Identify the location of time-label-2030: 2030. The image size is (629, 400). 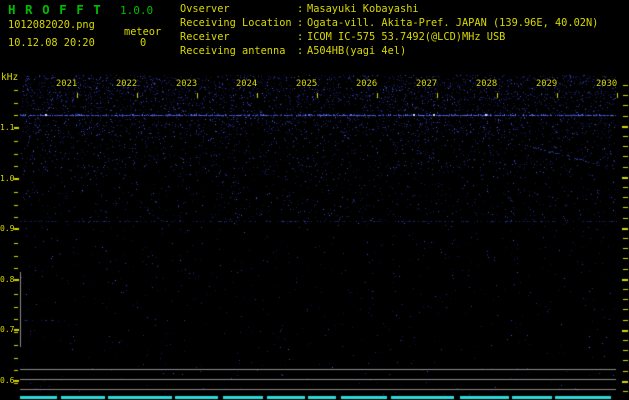
(607, 84).